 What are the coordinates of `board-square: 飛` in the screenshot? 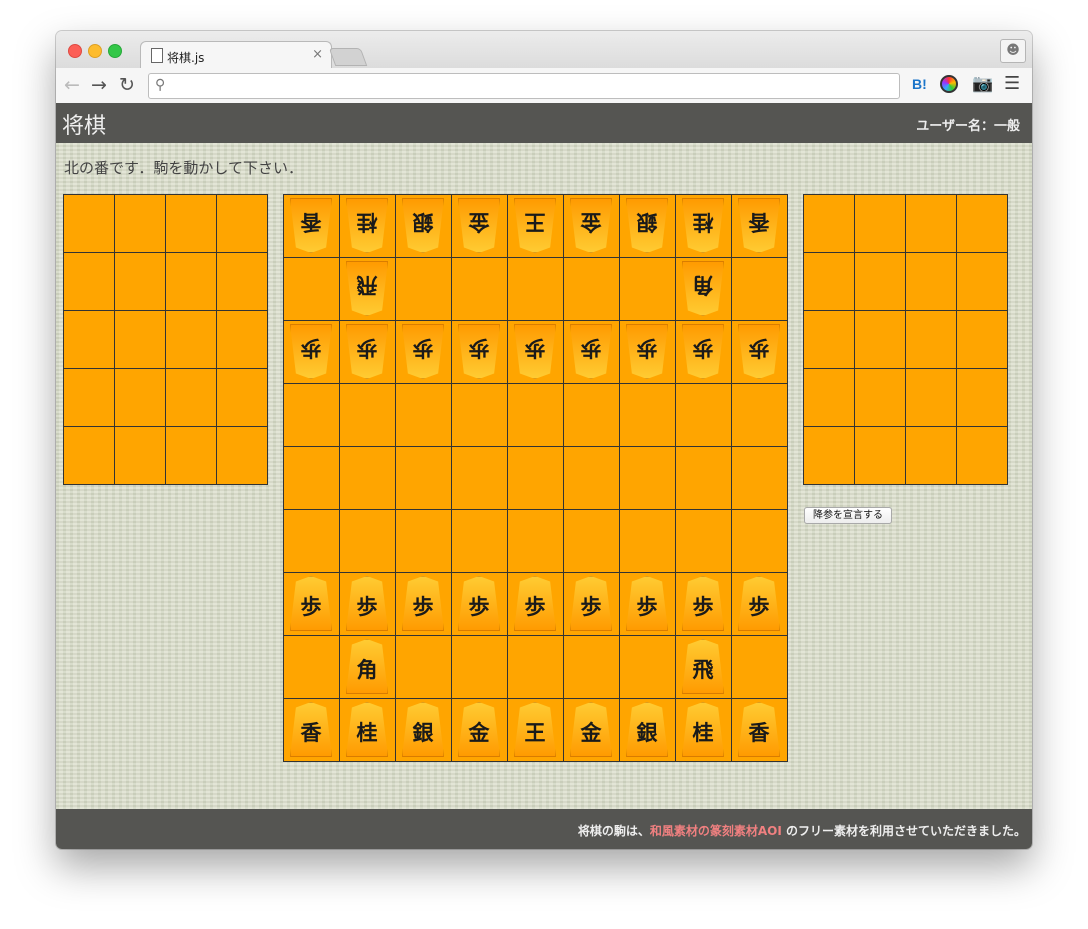 It's located at (367, 289).